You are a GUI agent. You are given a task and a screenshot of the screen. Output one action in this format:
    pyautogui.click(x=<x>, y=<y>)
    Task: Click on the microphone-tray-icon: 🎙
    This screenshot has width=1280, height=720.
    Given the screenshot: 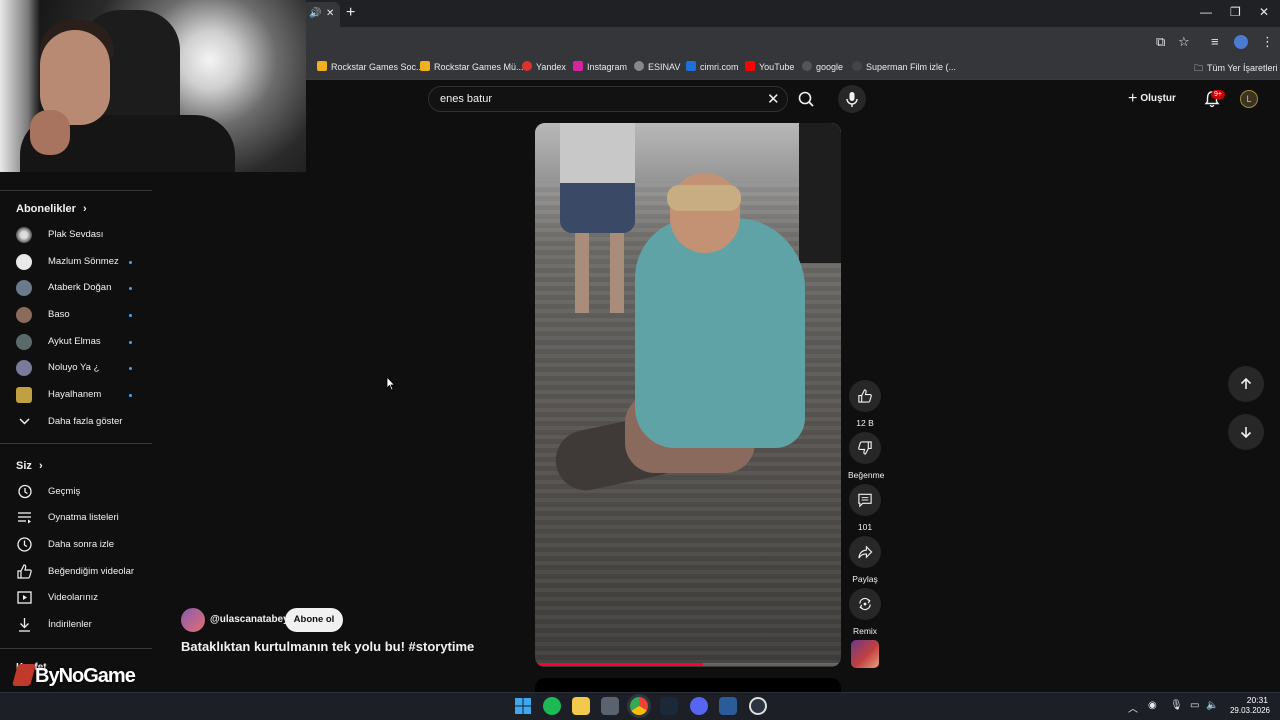 What is the action you would take?
    pyautogui.click(x=1176, y=705)
    